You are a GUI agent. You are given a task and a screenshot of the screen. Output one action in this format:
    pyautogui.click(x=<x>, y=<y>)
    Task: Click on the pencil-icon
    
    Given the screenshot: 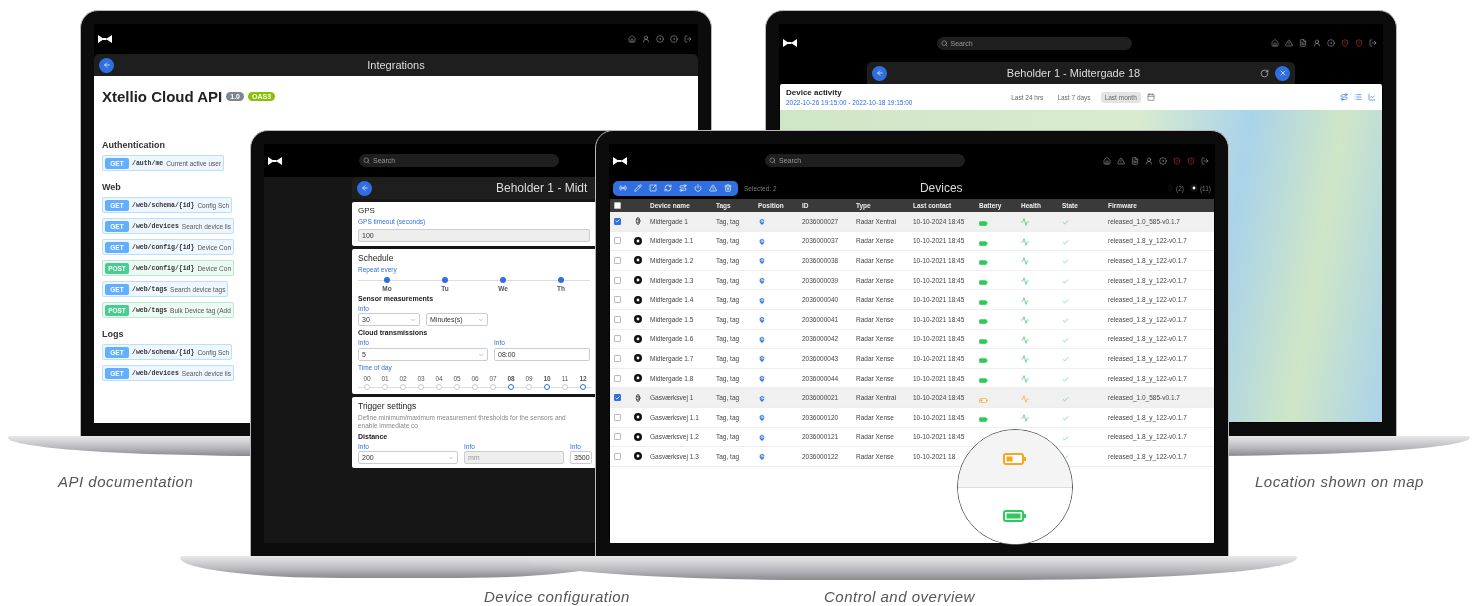 What is the action you would take?
    pyautogui.click(x=638, y=188)
    